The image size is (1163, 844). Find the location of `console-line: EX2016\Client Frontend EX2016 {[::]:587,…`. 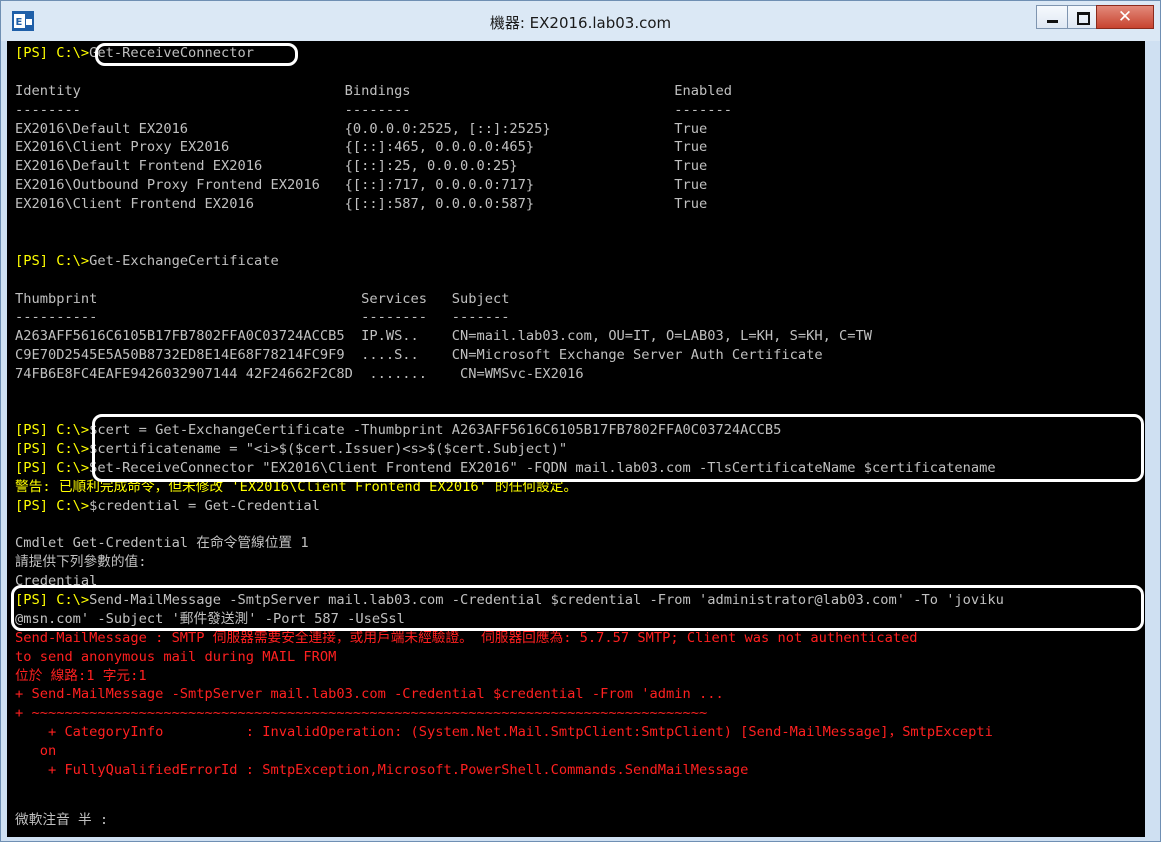

console-line: EX2016\Client Frontend EX2016 {[::]:587,… is located at coordinates (361, 204).